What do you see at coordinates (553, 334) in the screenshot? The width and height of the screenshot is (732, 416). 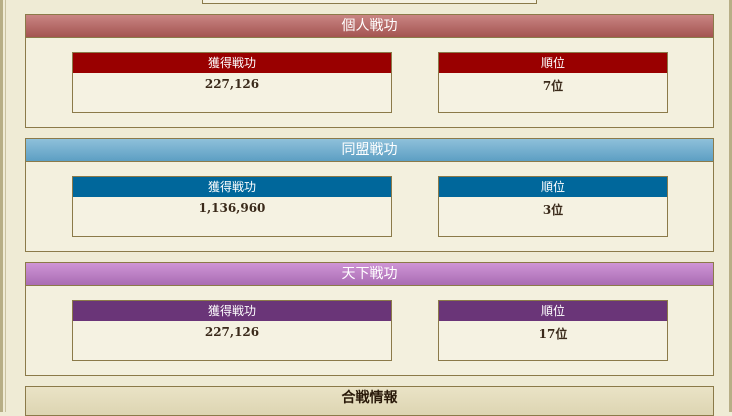 I see `rank-value: 17位` at bounding box center [553, 334].